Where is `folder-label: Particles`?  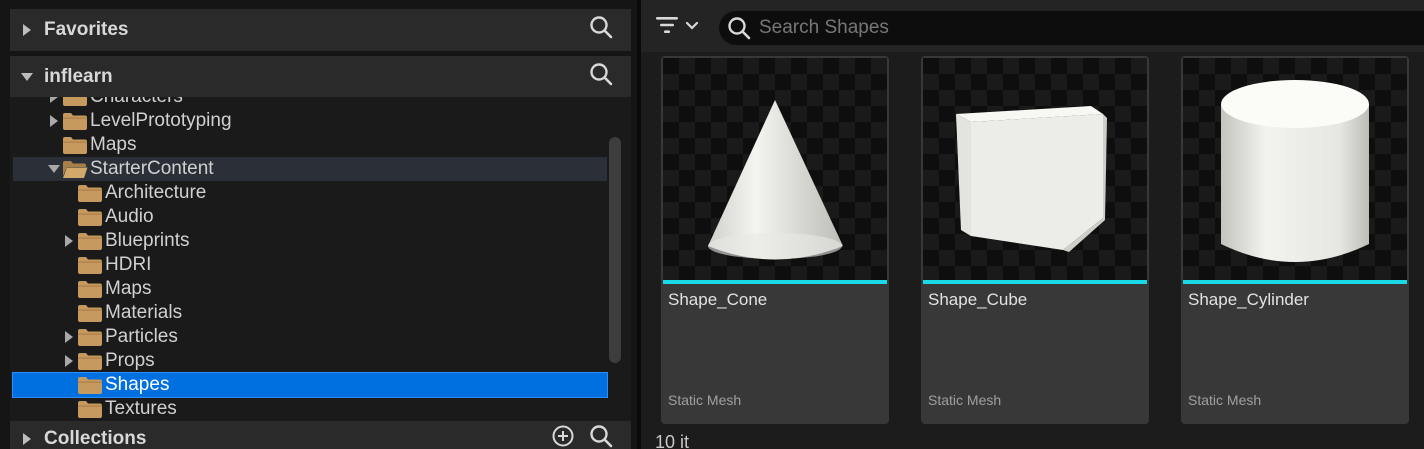
folder-label: Particles is located at coordinates (141, 336).